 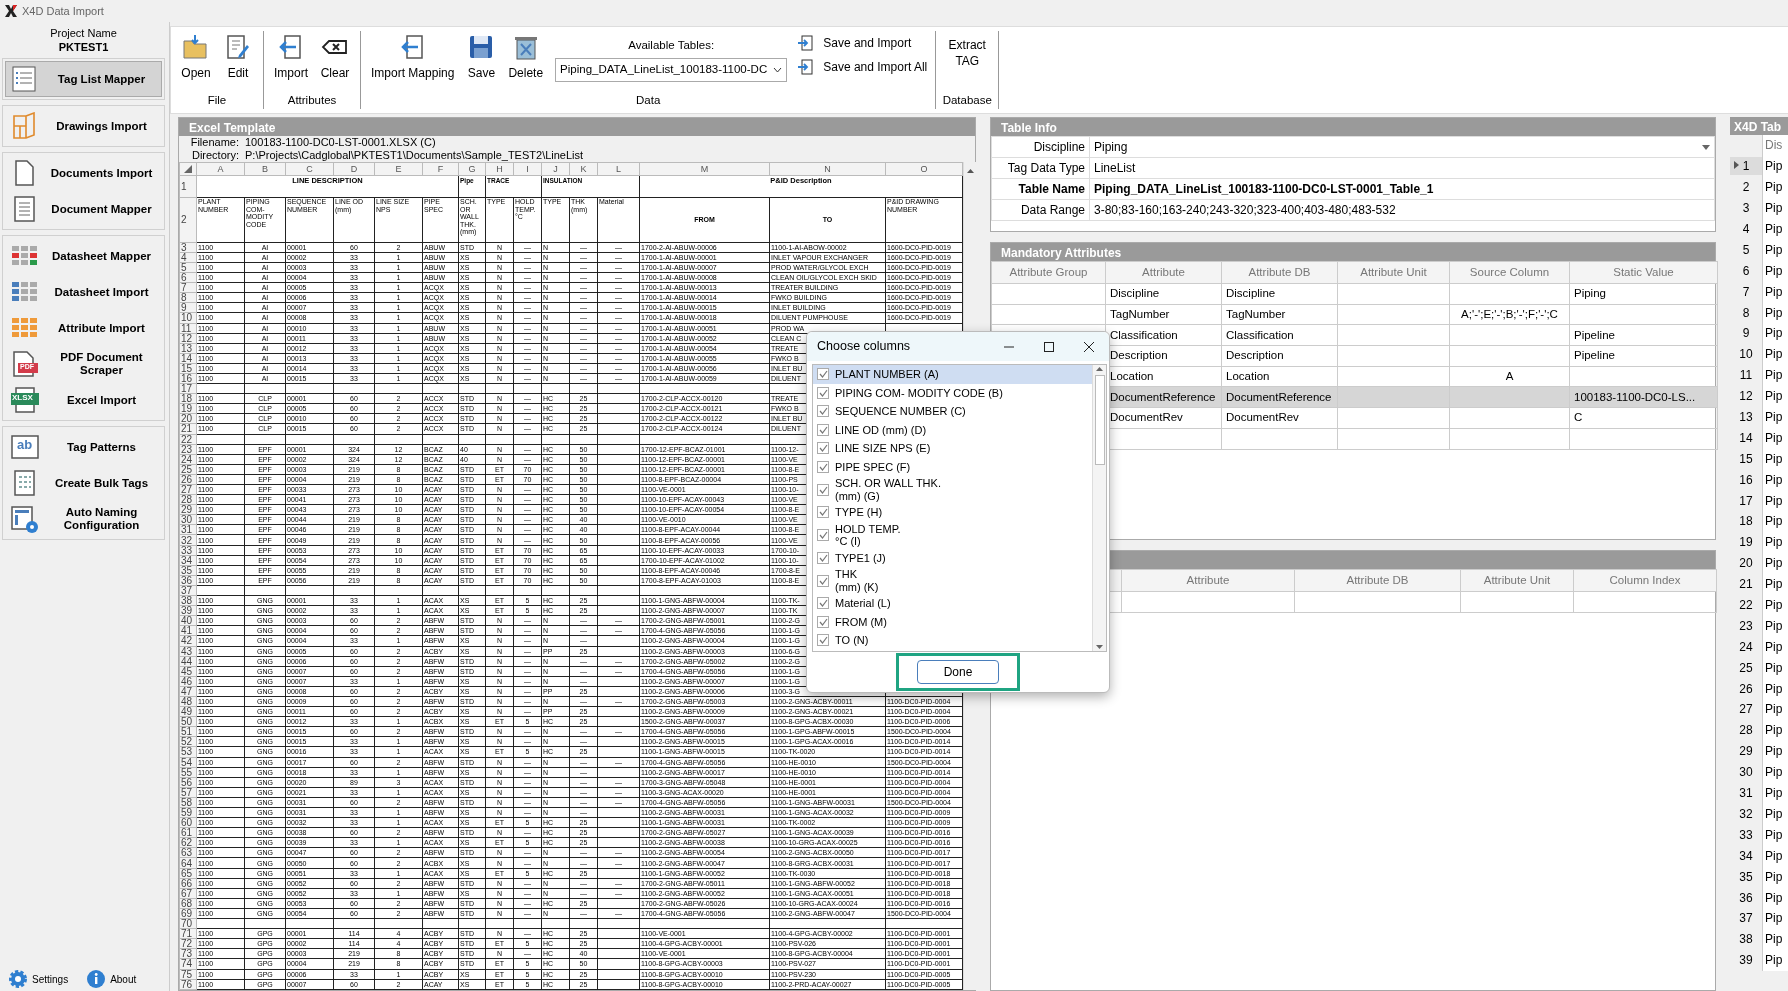 What do you see at coordinates (1759, 668) in the screenshot?
I see `table-row: 25 Pip` at bounding box center [1759, 668].